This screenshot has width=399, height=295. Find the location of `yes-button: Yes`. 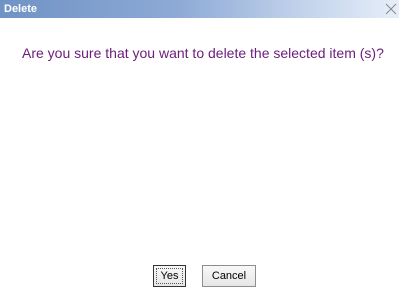

yes-button: Yes is located at coordinates (169, 276).